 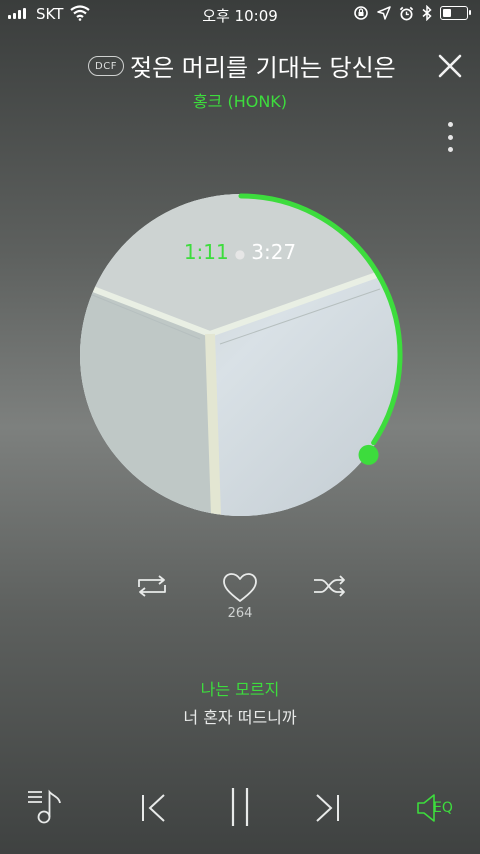 I want to click on lyrics-current-line: 나는 모르지, so click(x=240, y=688).